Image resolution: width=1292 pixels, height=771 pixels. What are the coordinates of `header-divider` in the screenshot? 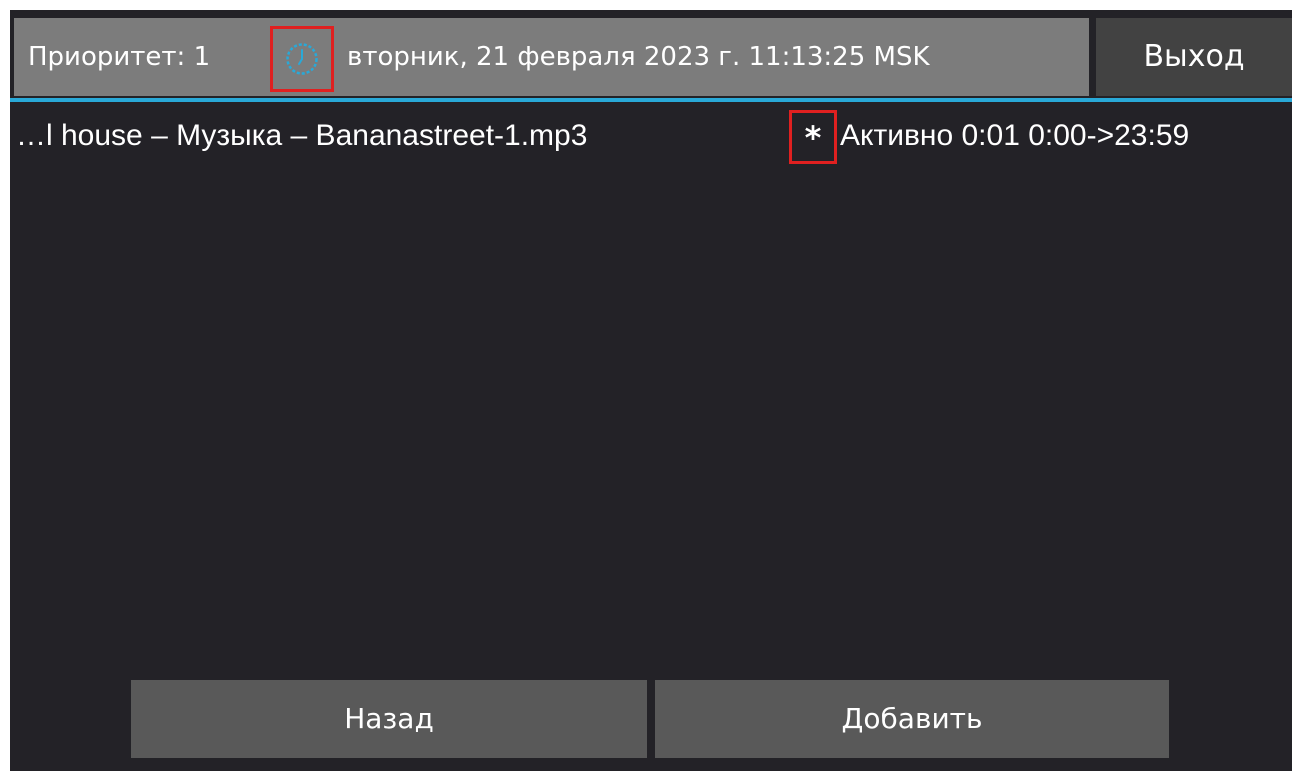 It's located at (651, 100).